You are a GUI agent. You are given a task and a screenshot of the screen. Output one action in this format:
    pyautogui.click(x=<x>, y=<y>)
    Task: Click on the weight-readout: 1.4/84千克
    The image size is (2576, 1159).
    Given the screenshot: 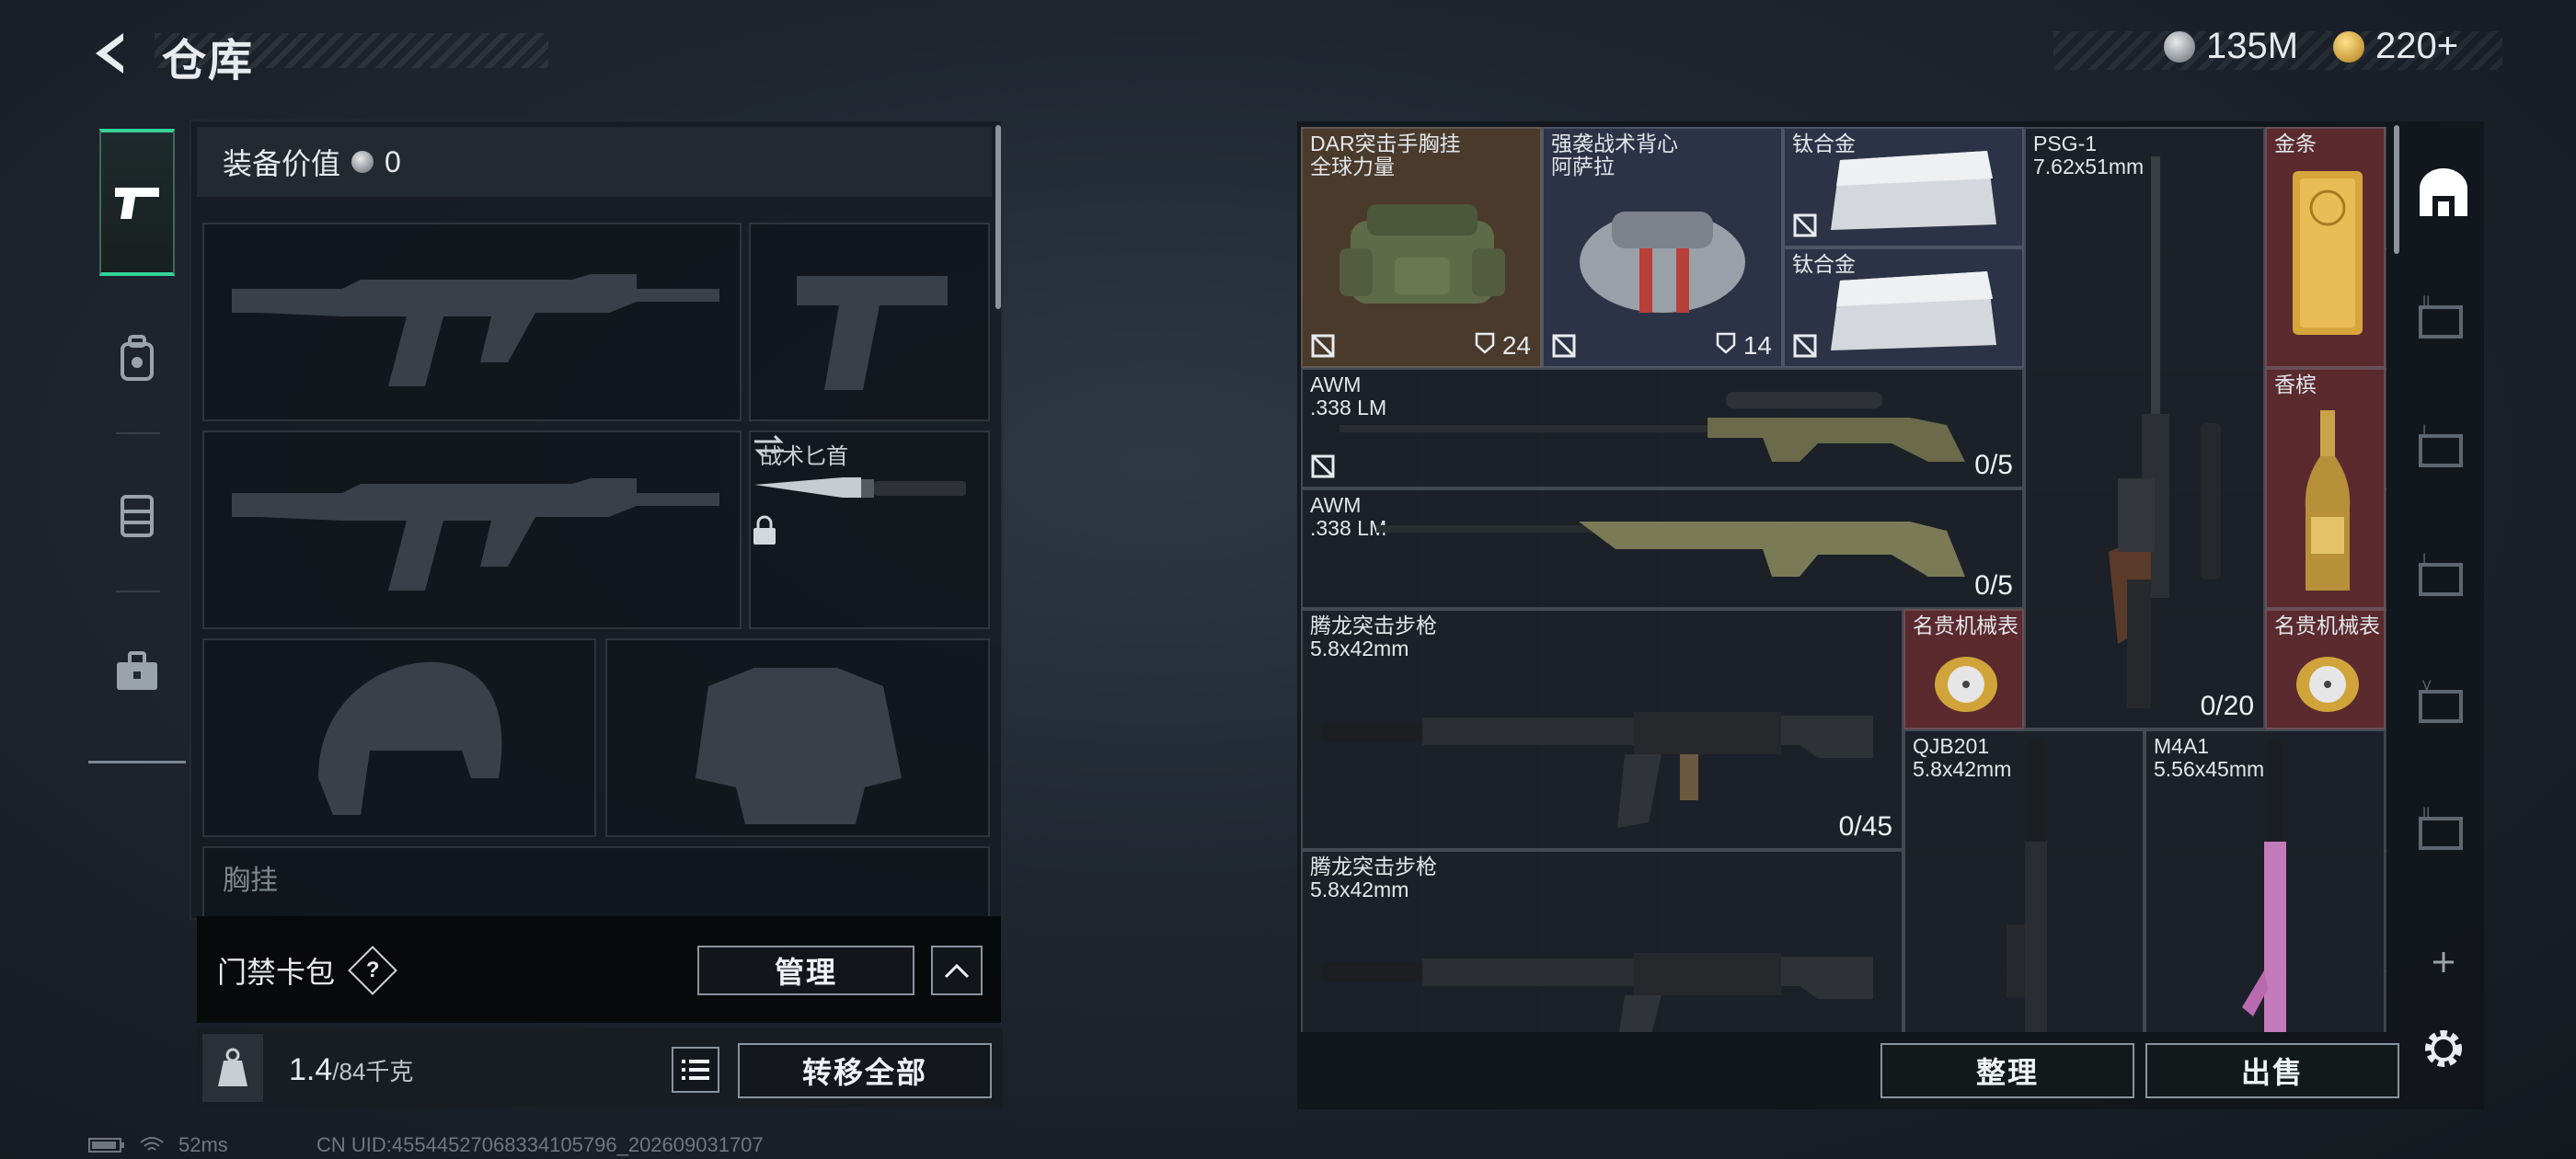 What is the action you would take?
    pyautogui.click(x=351, y=1070)
    